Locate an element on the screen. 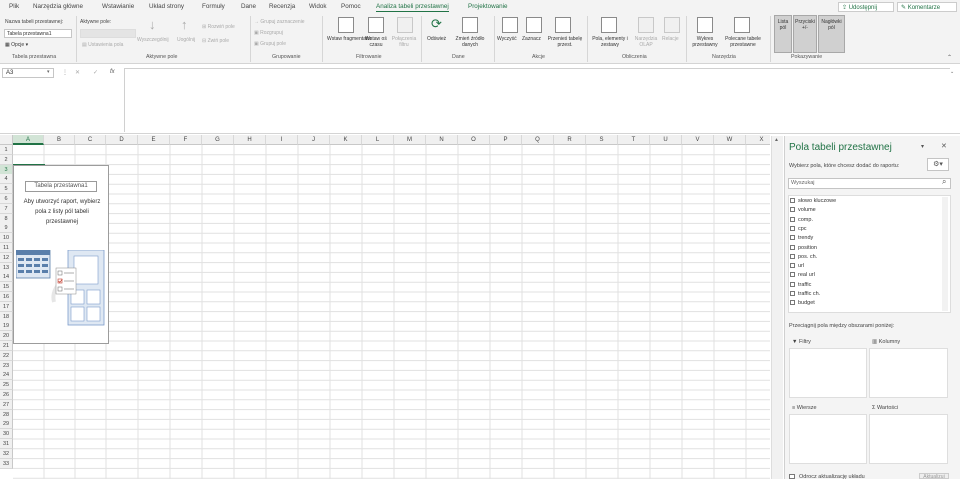  field-settings-button: ▤ Ustawienia pola is located at coordinates (102, 45).